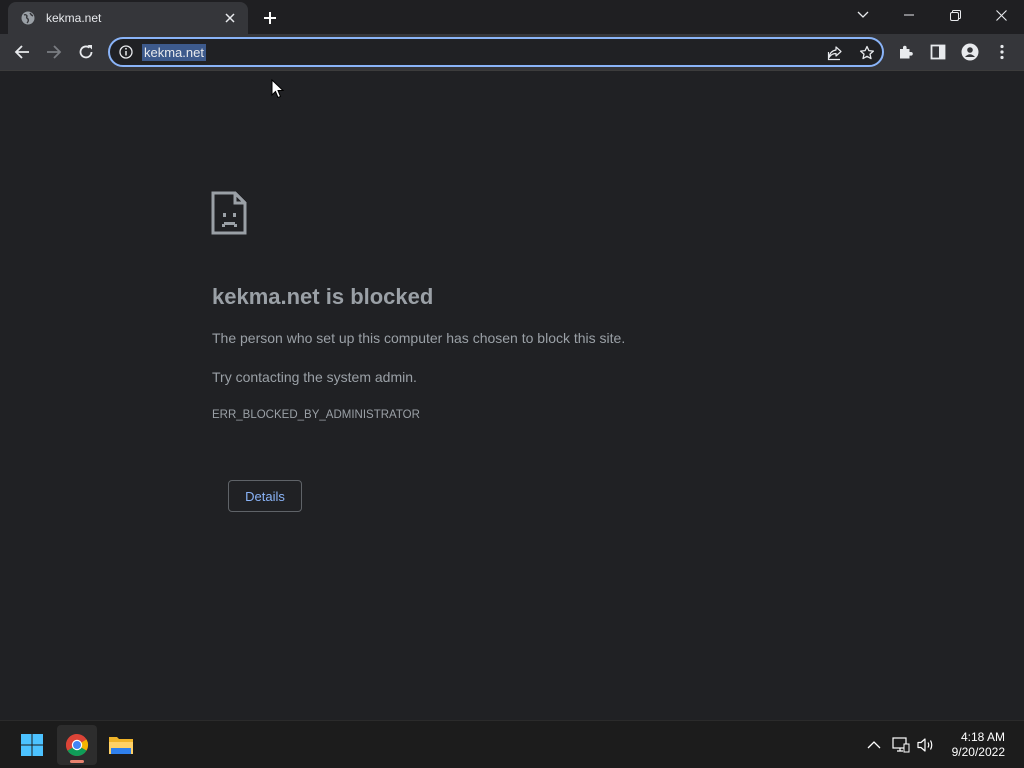  I want to click on extensions-button, so click(906, 52).